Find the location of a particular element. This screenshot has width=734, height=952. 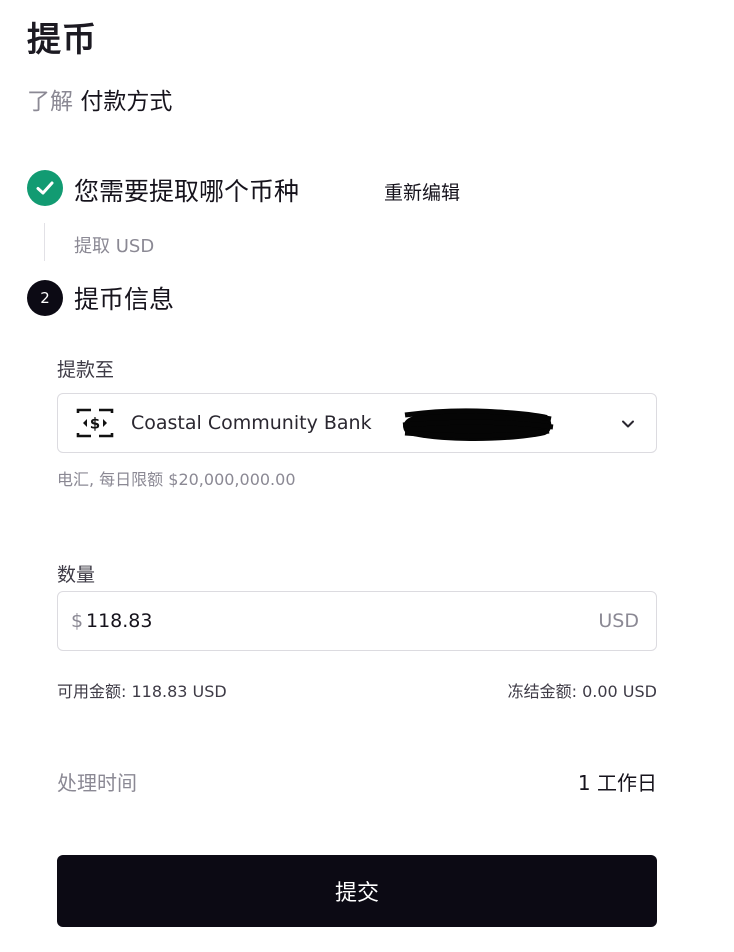

step1-summary: 提取 USD is located at coordinates (114, 246).